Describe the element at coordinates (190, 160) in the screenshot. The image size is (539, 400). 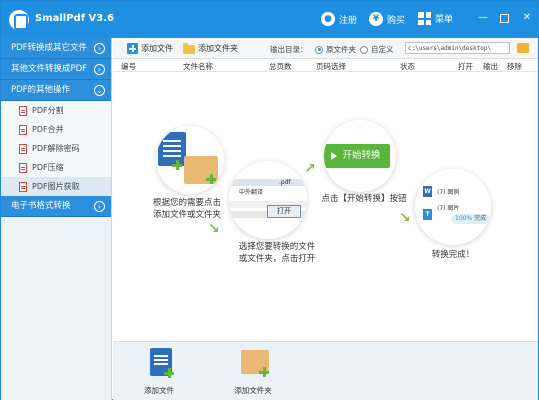
I see `step1-illustration` at that location.